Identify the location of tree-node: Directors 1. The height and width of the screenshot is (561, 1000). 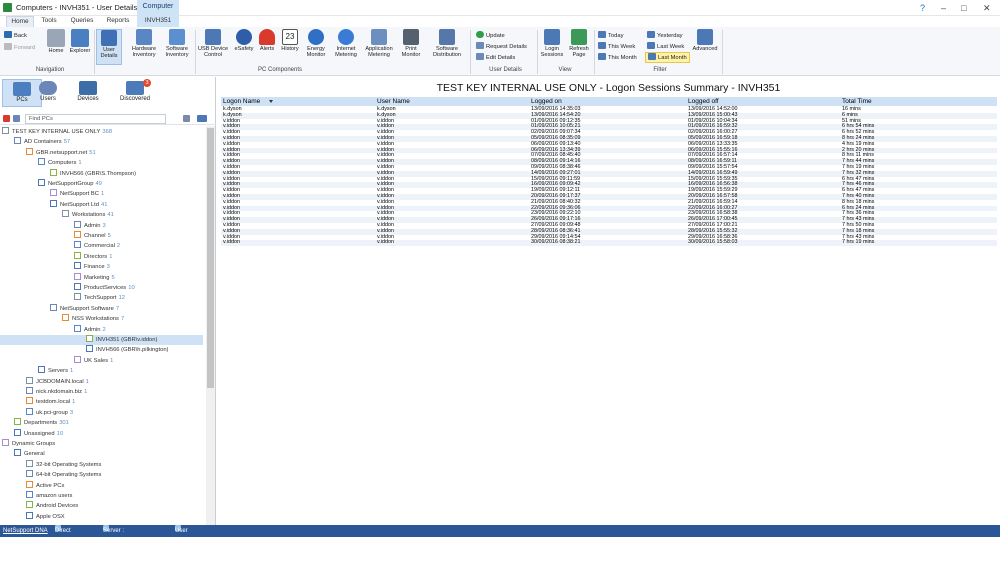
(93, 256).